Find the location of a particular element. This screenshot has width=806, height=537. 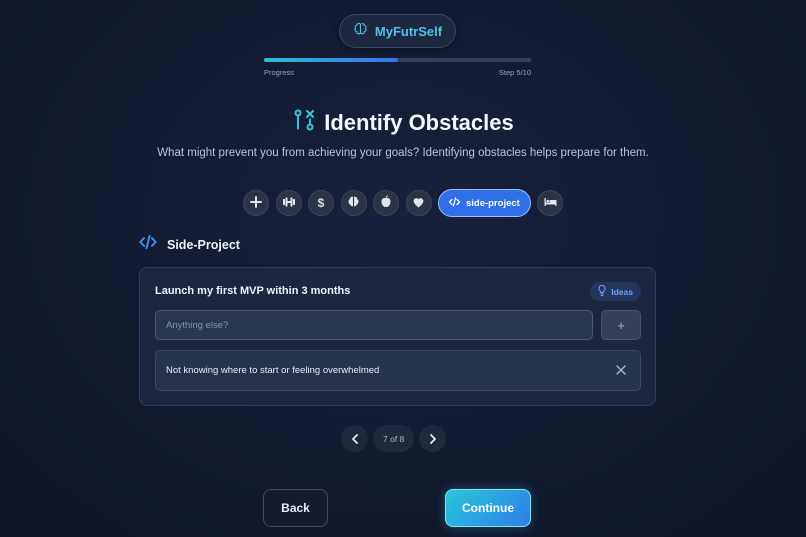

add-obstacle-button: + is located at coordinates (621, 325).